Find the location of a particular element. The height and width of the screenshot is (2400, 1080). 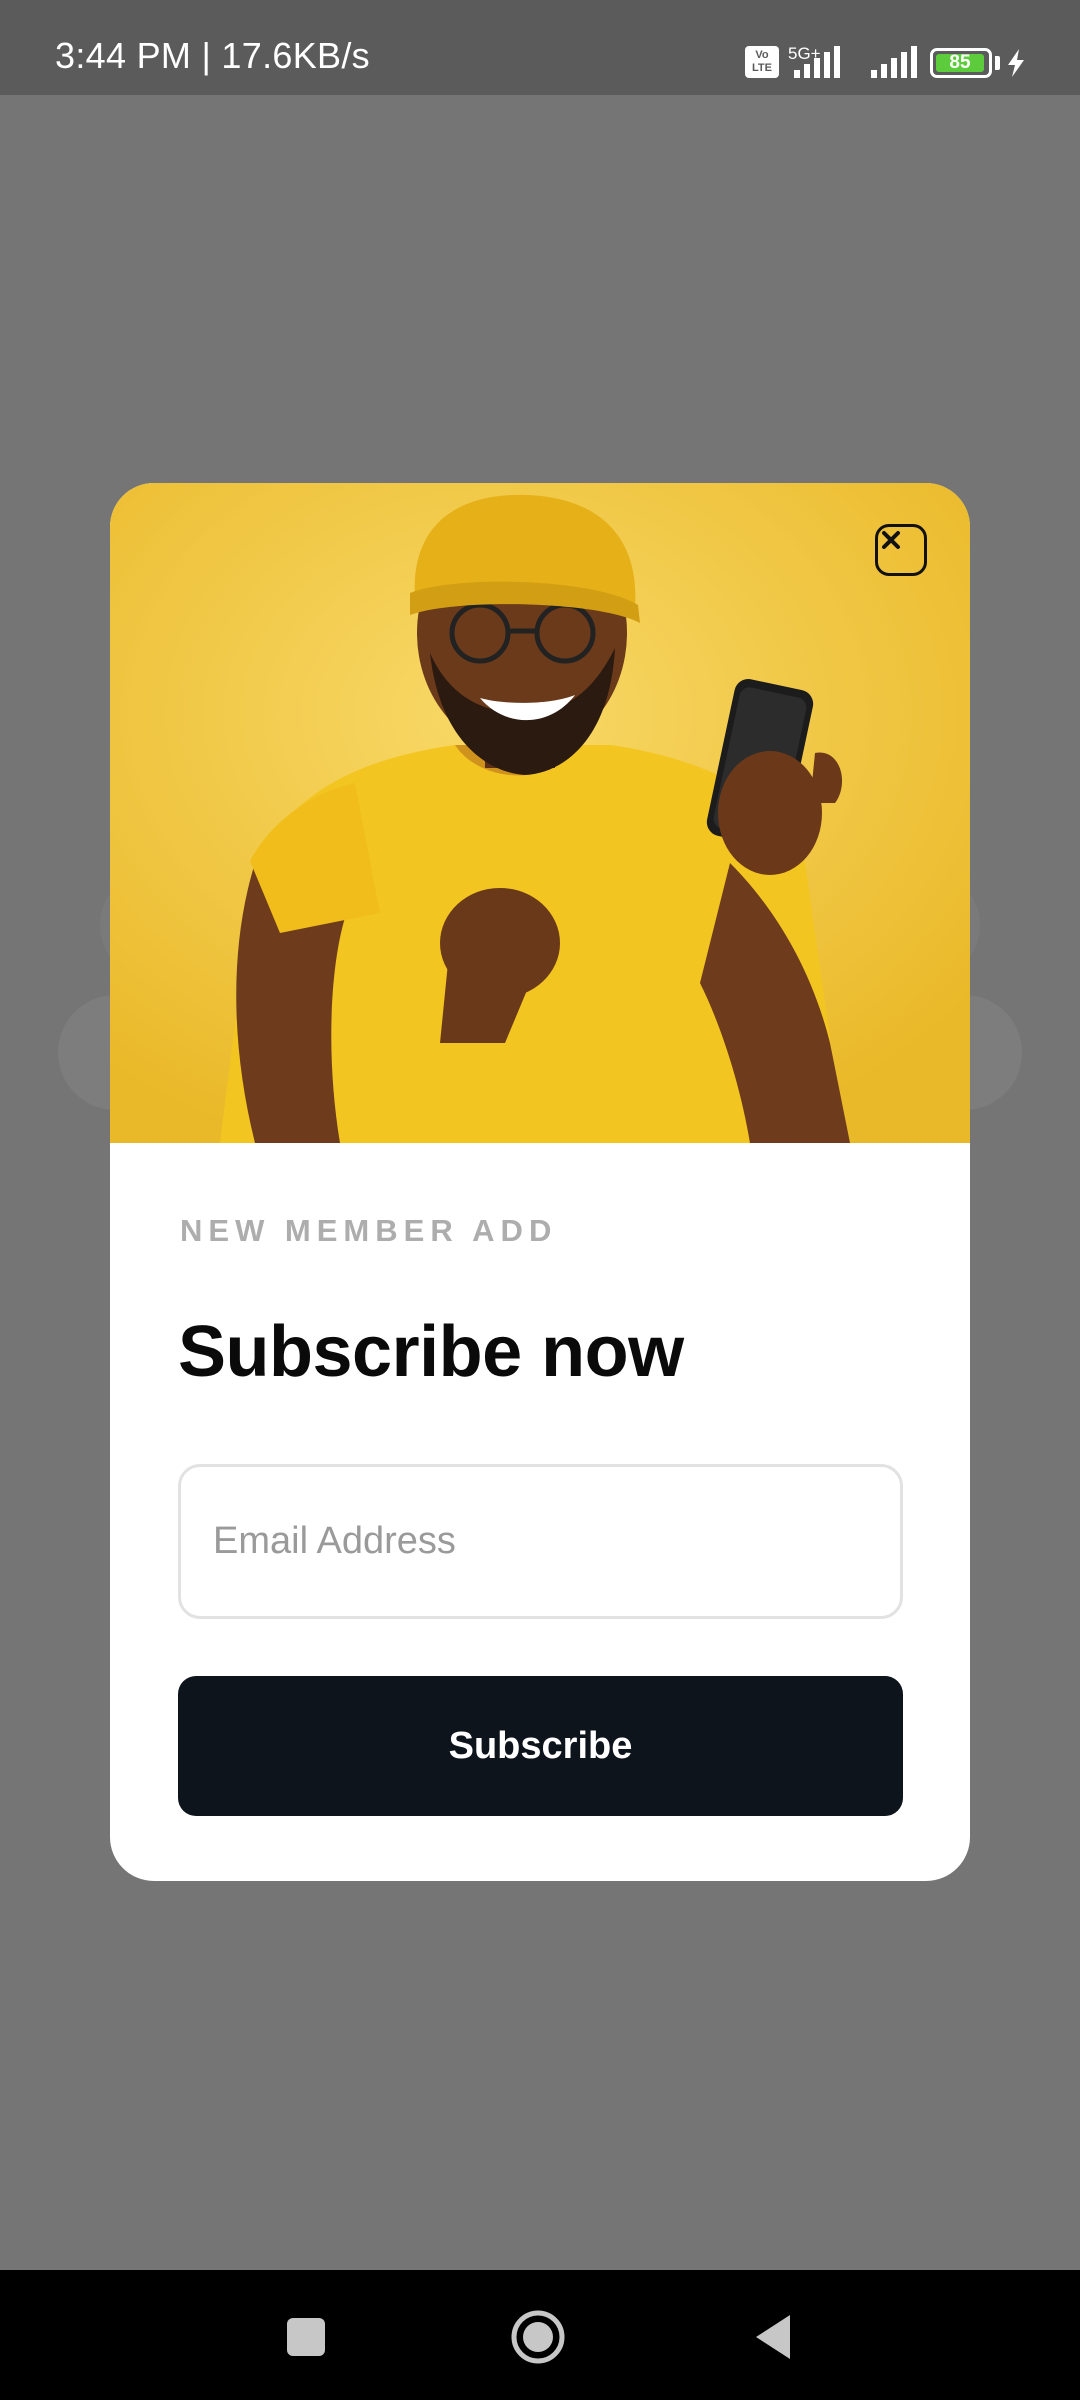

navigation-bar is located at coordinates (540, 2335).